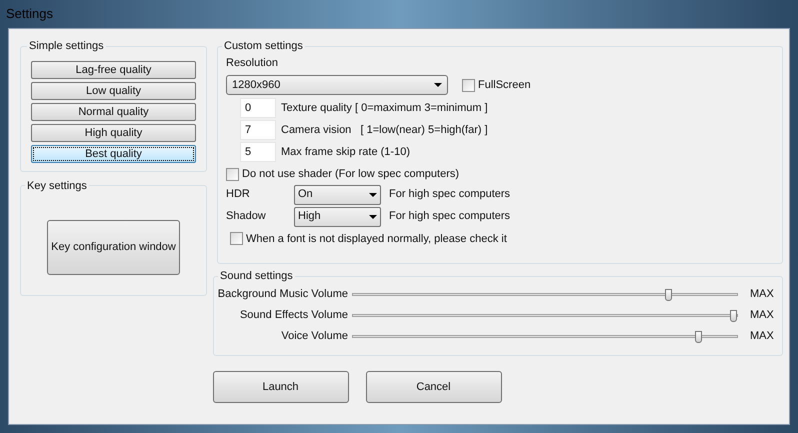 Image resolution: width=798 pixels, height=433 pixels. Describe the element at coordinates (263, 46) in the screenshot. I see `group-title: Custom settings` at that location.